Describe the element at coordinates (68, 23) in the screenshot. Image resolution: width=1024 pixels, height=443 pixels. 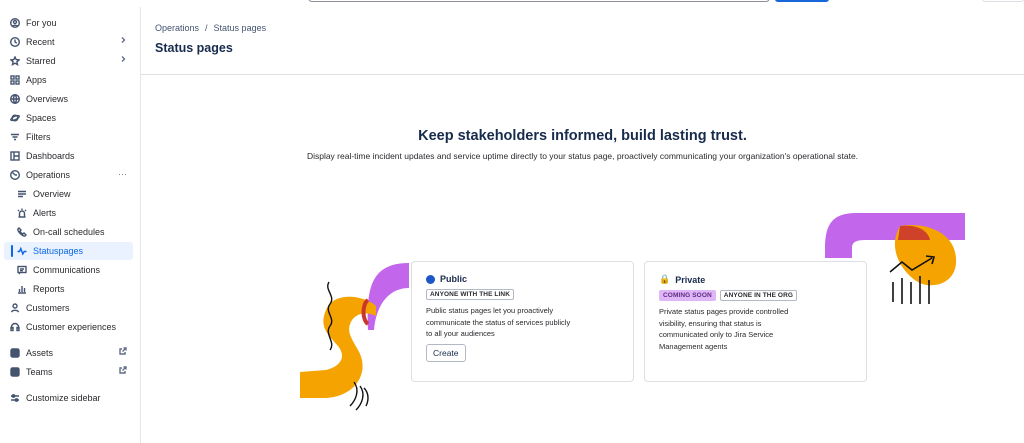
I see `sidebar-item-for-you: For you` at that location.